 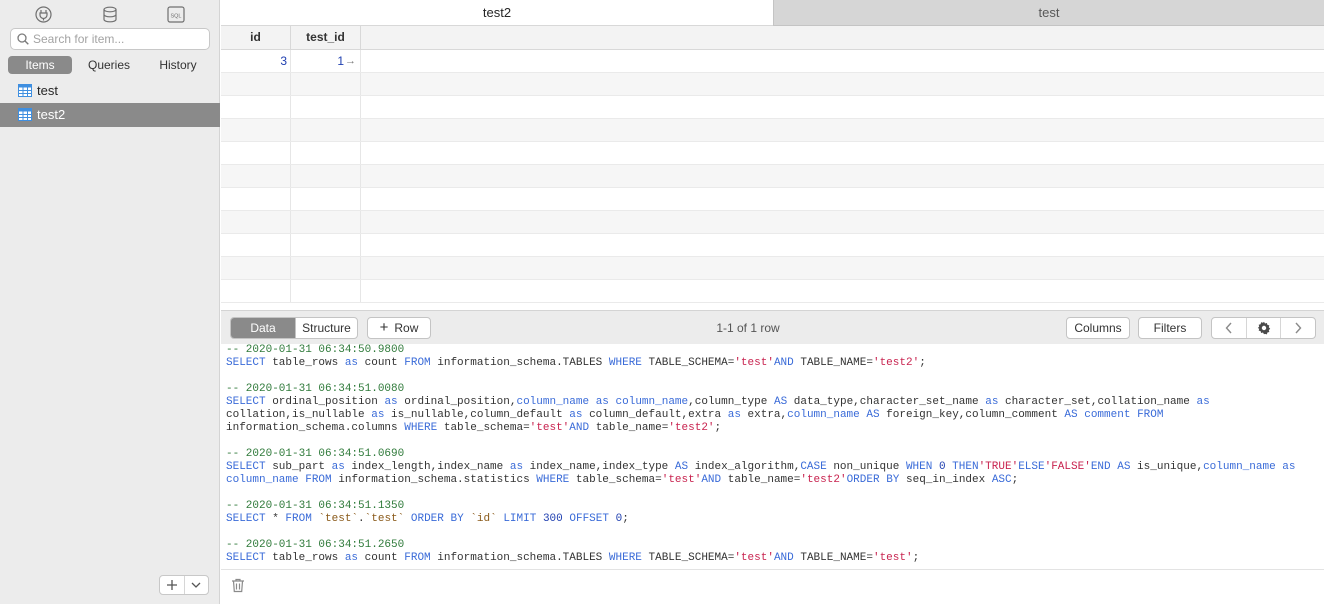 What do you see at coordinates (315, 454) in the screenshot?
I see `log-timestamp: -- 2020-01-31 06:34:51.0690` at bounding box center [315, 454].